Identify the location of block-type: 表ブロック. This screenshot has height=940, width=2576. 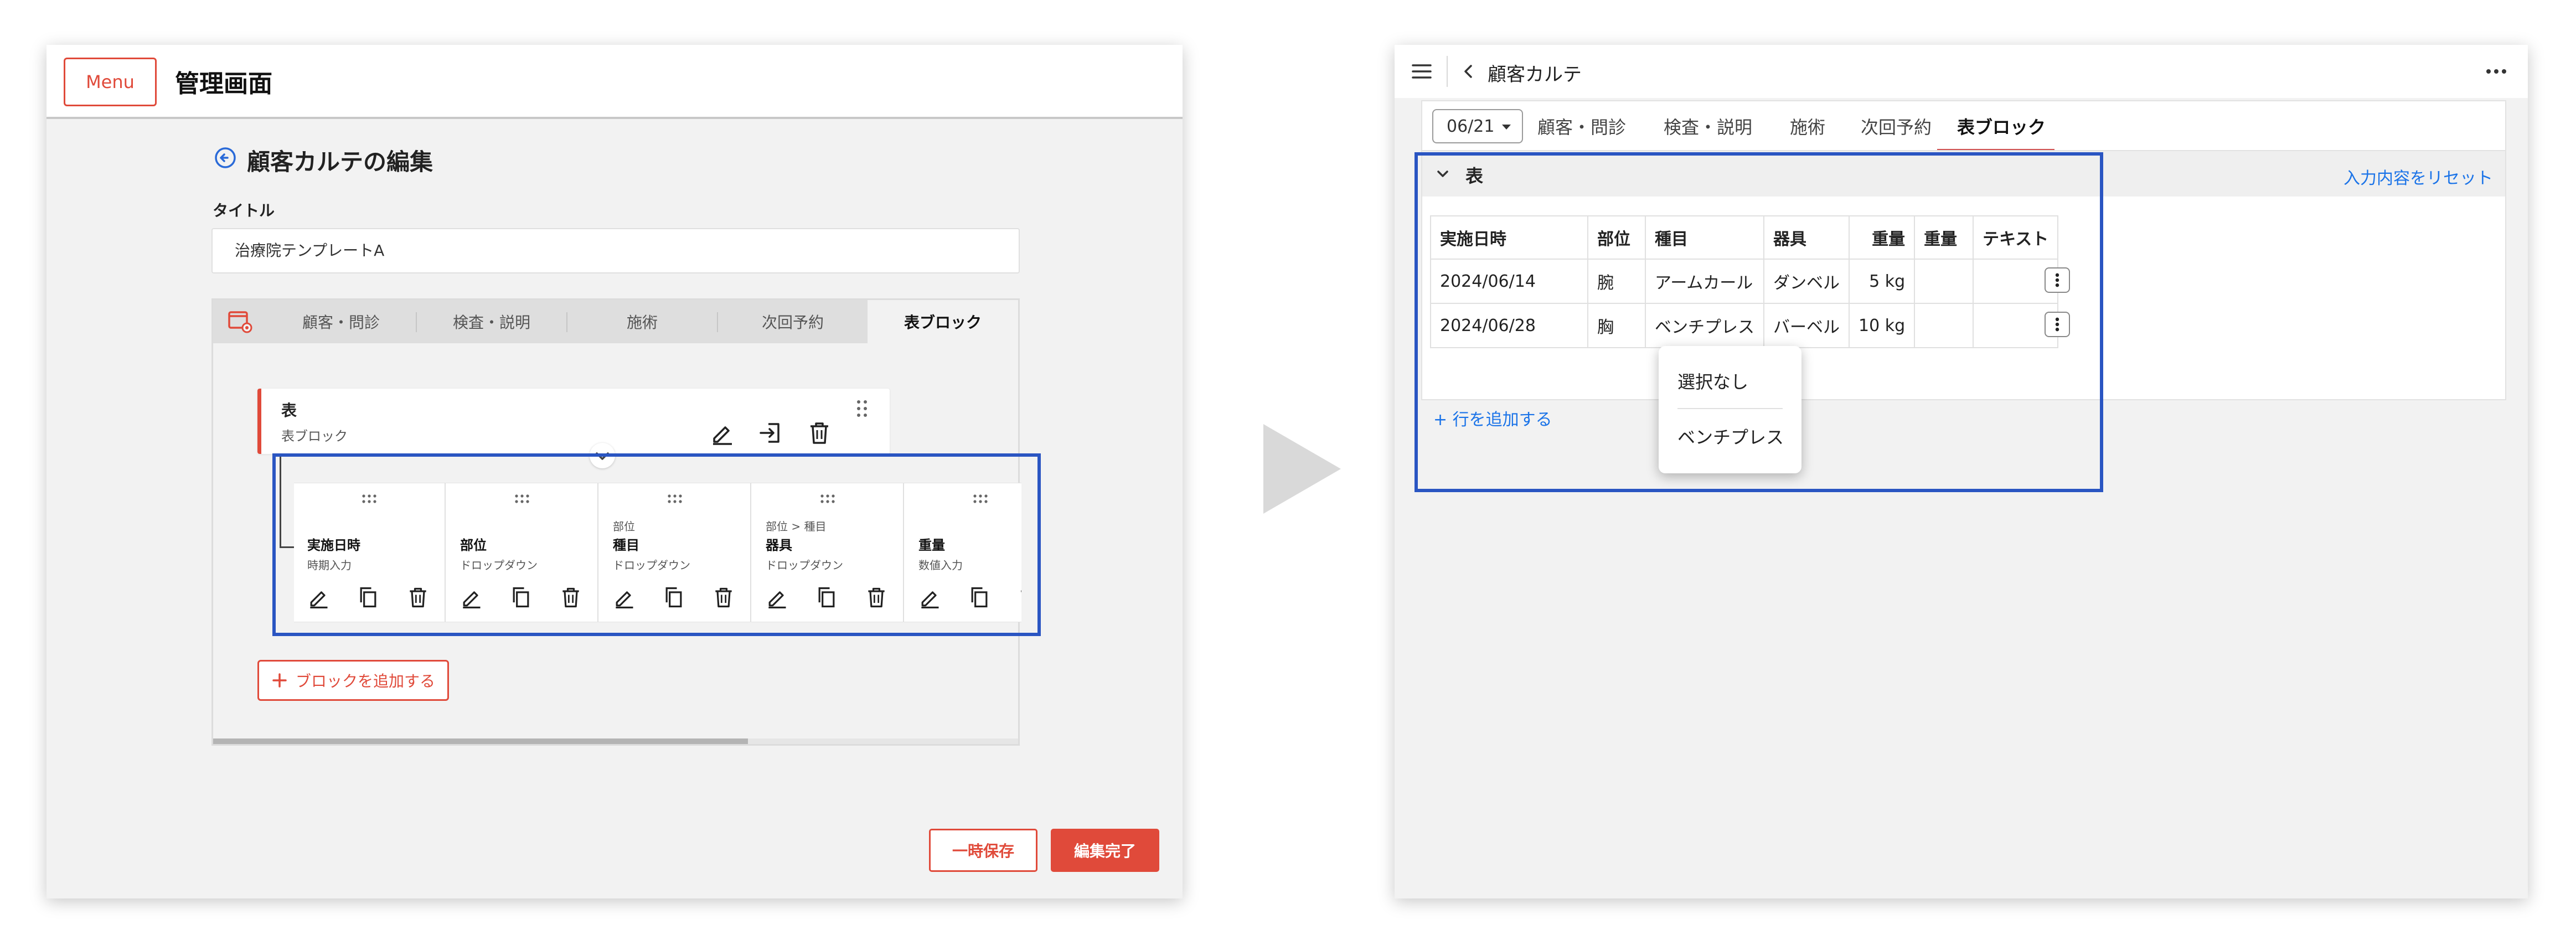
(314, 436).